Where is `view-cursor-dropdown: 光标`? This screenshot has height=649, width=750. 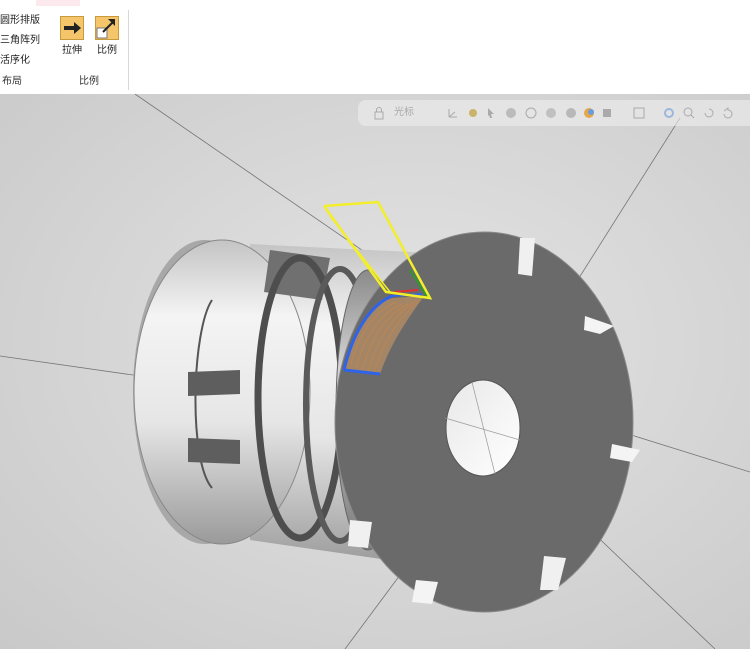
view-cursor-dropdown: 光标 is located at coordinates (404, 113).